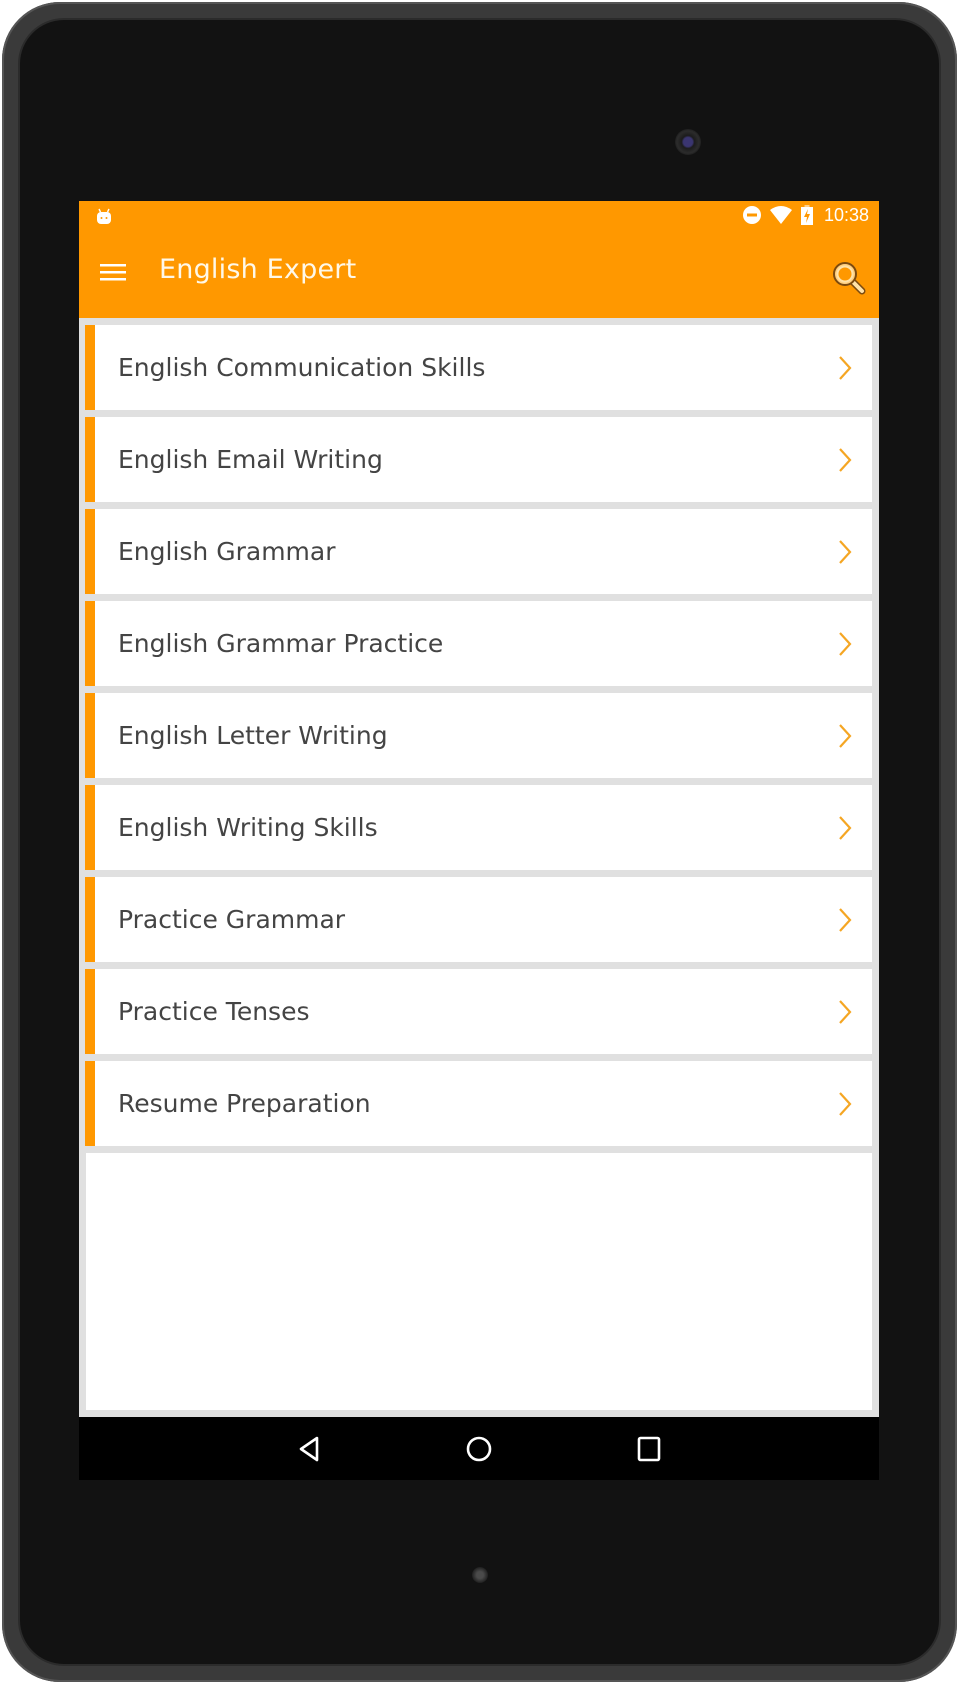 Image resolution: width=959 pixels, height=1684 pixels. I want to click on list-item-label: Practice Tenses, so click(214, 1011).